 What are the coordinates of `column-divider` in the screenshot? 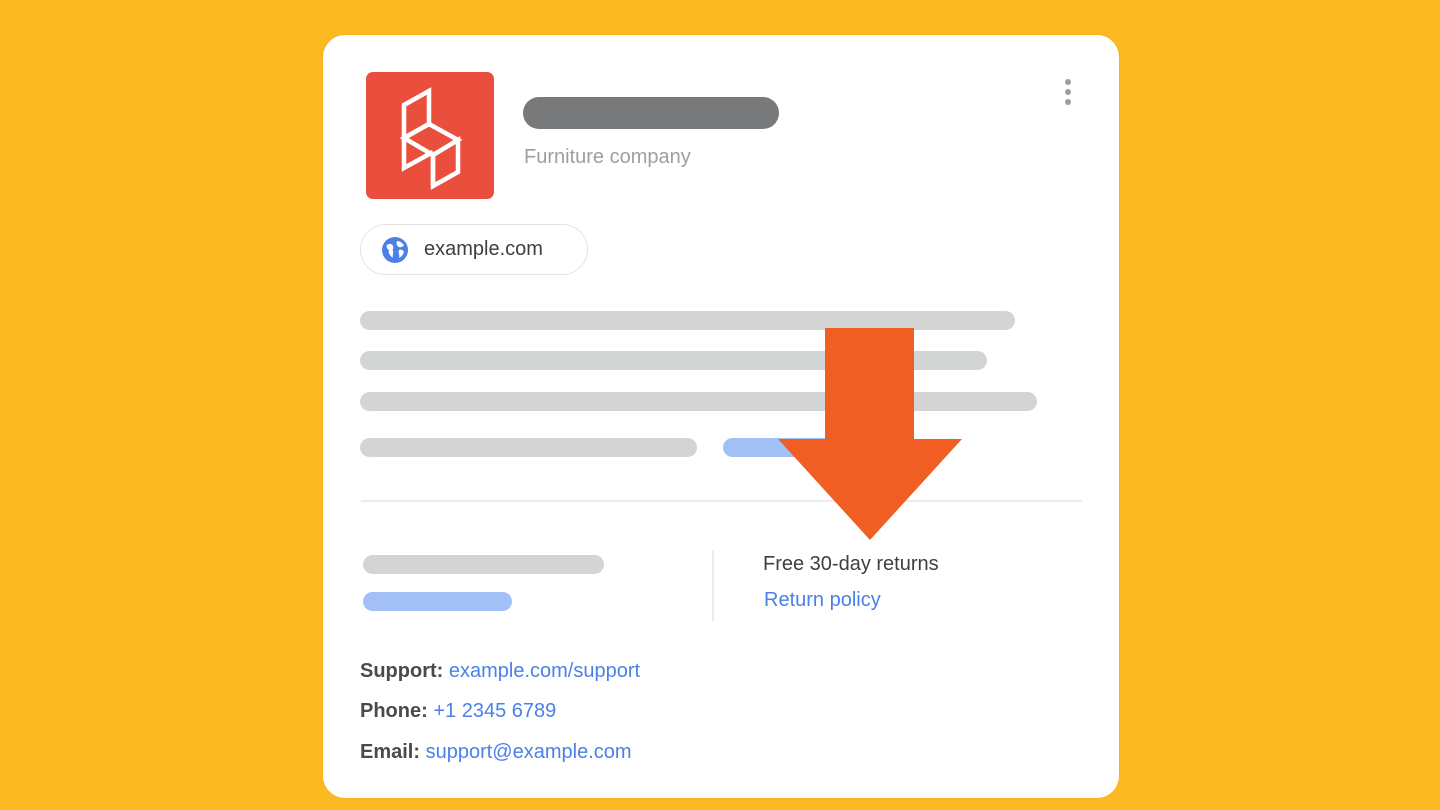 It's located at (713, 585).